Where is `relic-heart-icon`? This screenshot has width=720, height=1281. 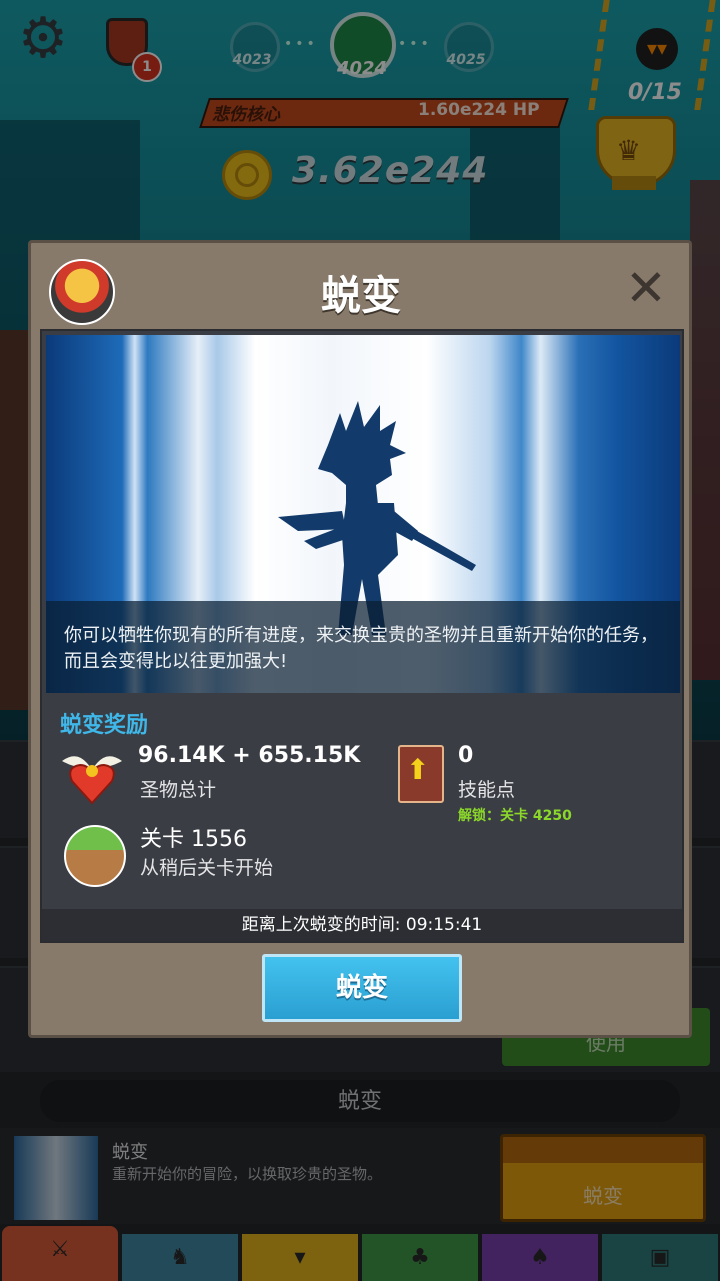
relic-heart-icon is located at coordinates (92, 780).